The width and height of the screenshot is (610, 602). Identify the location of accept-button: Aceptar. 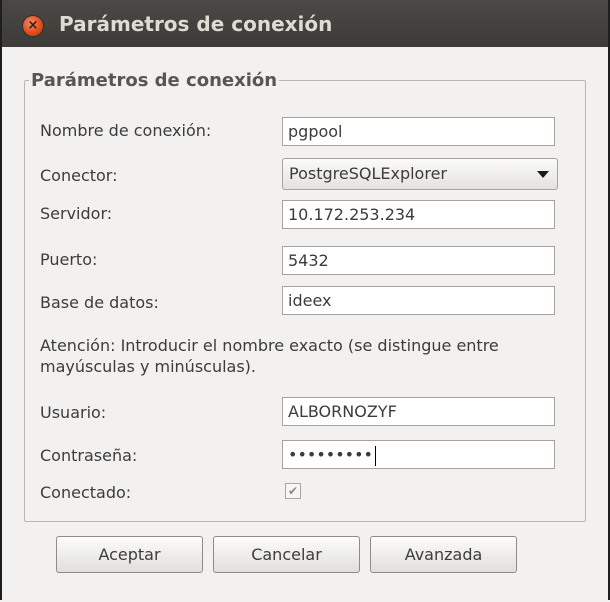
(129, 554).